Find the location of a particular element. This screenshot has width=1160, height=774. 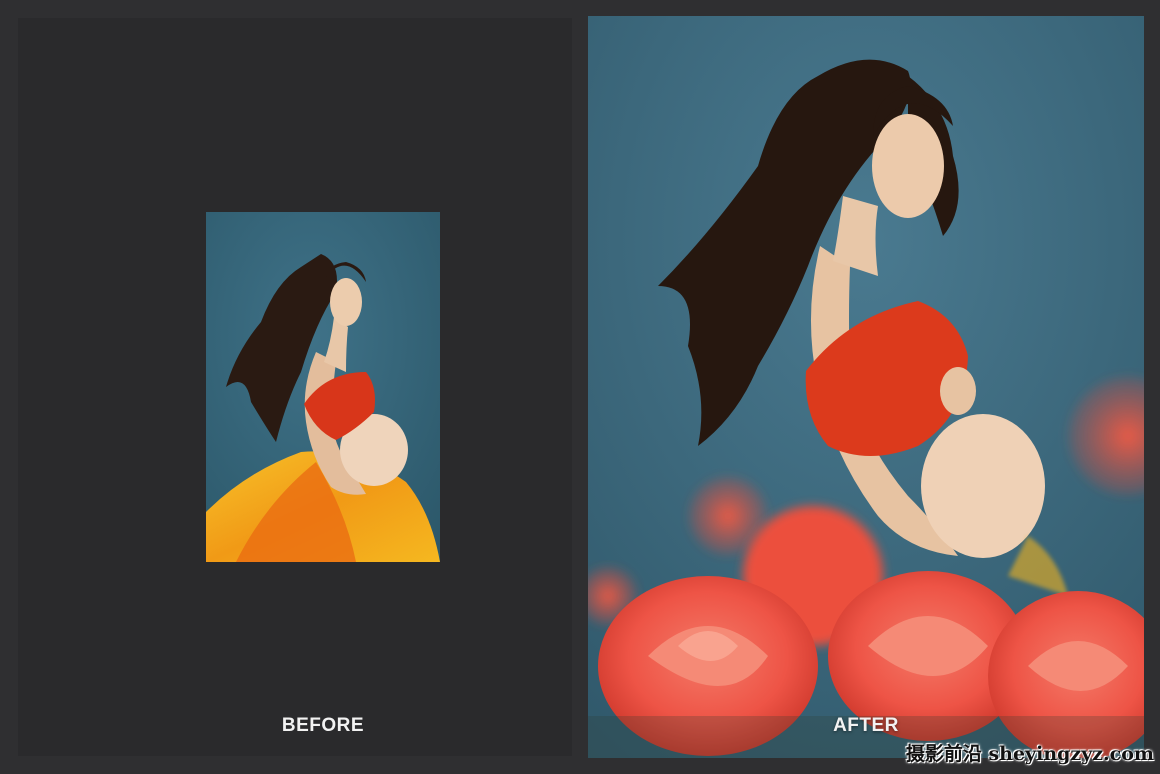

before-photo is located at coordinates (323, 387).